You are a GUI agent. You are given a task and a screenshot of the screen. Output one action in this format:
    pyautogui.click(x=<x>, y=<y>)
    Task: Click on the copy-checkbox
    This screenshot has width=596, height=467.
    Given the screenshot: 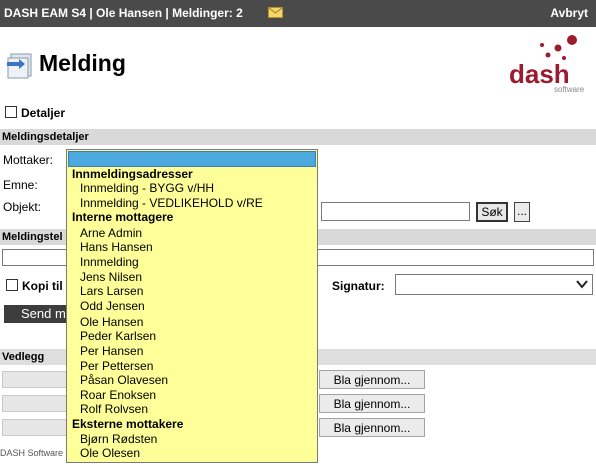 What is the action you would take?
    pyautogui.click(x=12, y=285)
    